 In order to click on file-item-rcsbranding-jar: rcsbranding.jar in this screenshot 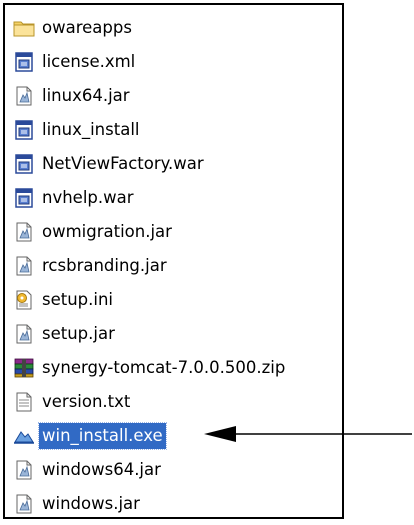, I will do `click(150, 266)`.